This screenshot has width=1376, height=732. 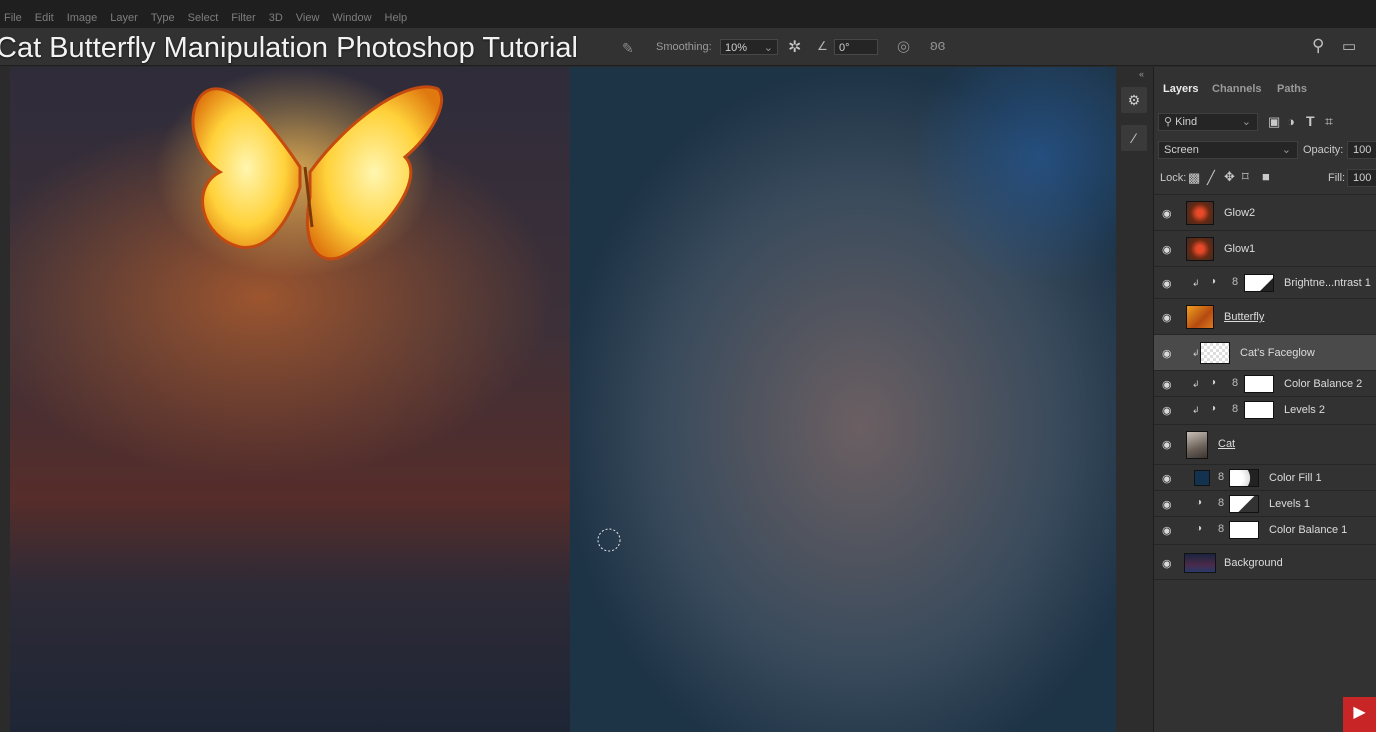 I want to click on tab-layers: Layers, so click(x=1180, y=89).